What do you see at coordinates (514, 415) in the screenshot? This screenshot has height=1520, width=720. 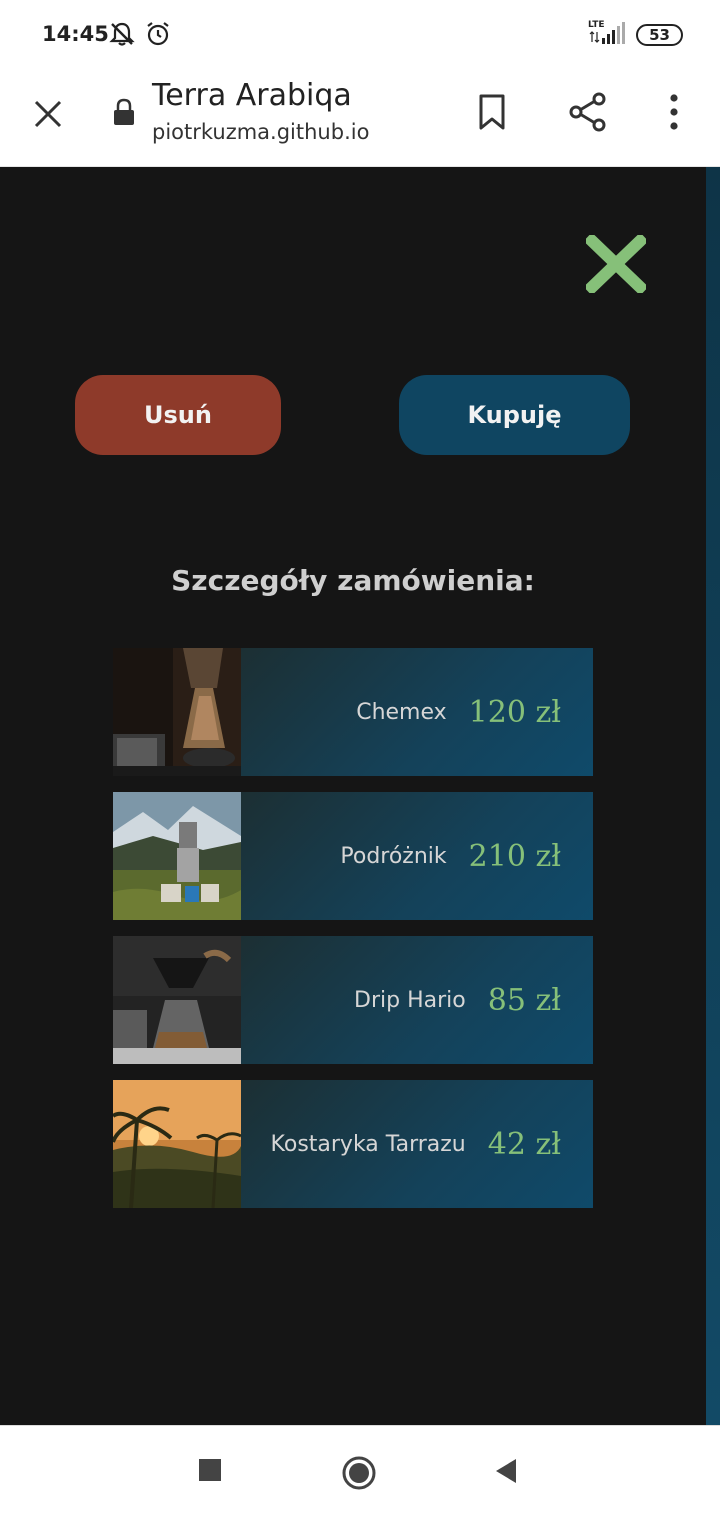 I see `buy-button: Kupuję` at bounding box center [514, 415].